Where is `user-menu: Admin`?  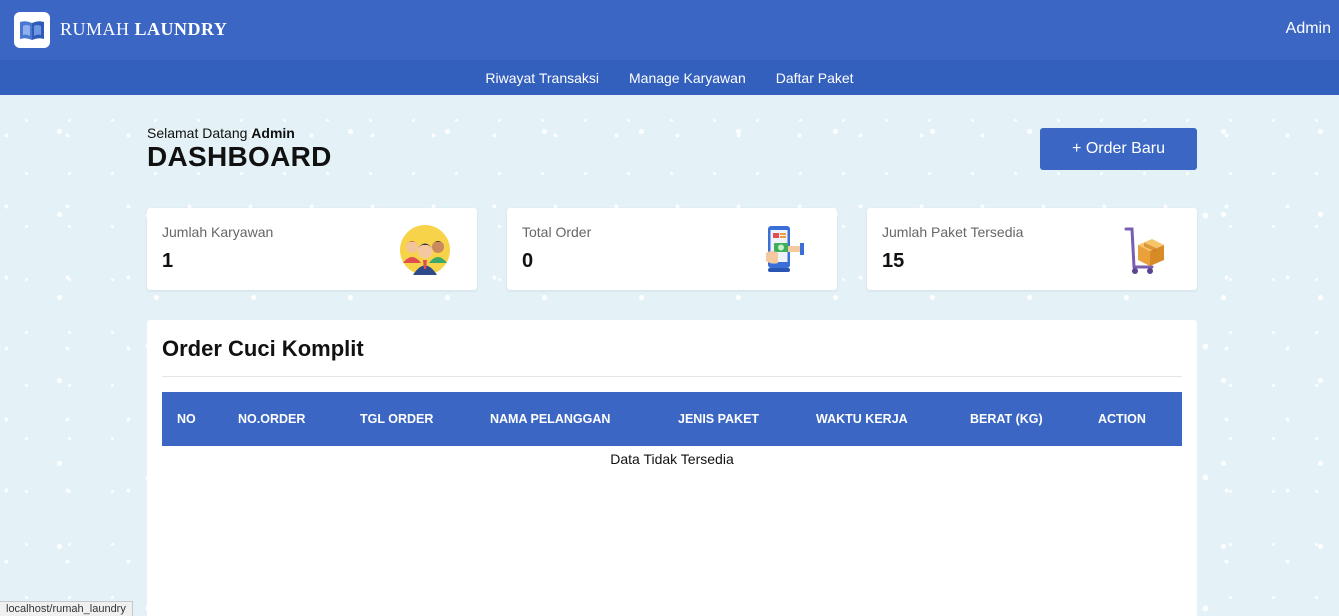 user-menu: Admin is located at coordinates (1308, 29).